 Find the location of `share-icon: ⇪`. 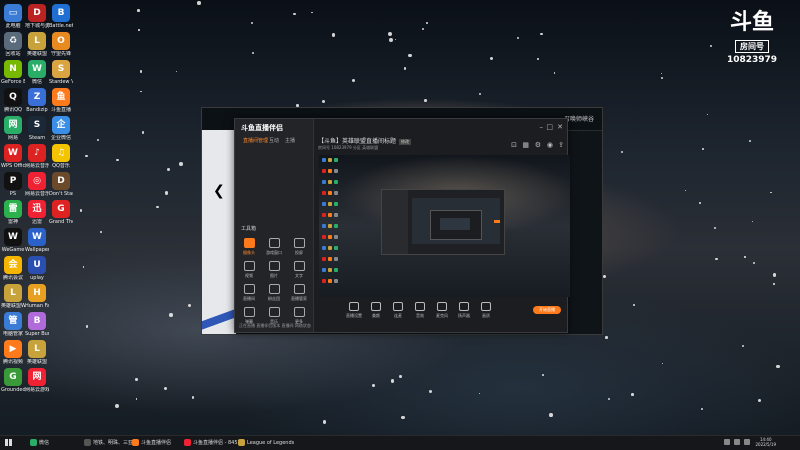

share-icon: ⇪ is located at coordinates (561, 145).